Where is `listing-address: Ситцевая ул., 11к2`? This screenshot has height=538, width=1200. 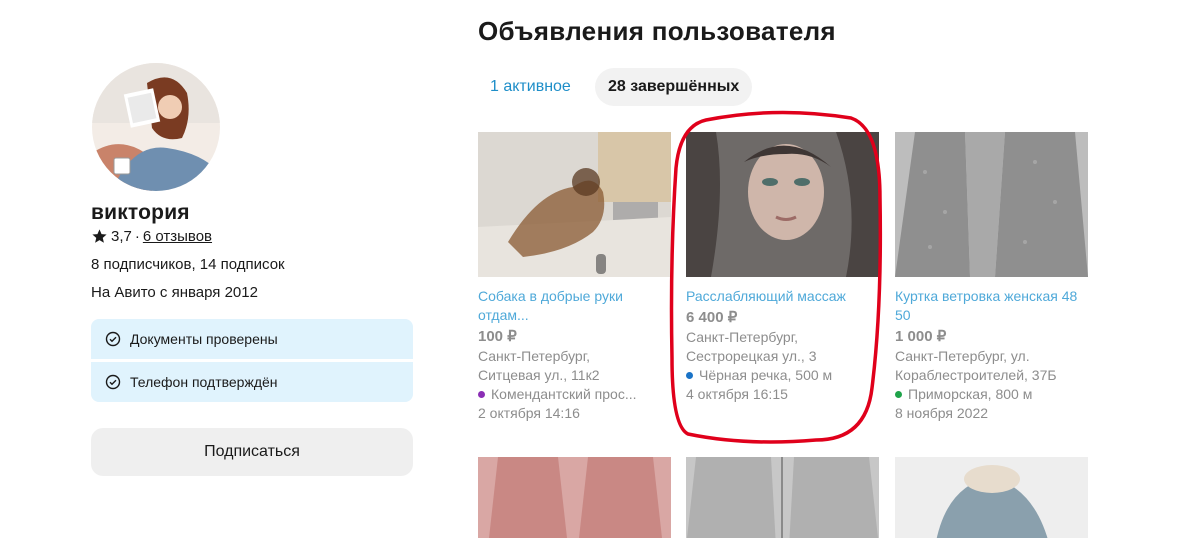 listing-address: Ситцевая ул., 11к2 is located at coordinates (539, 375).